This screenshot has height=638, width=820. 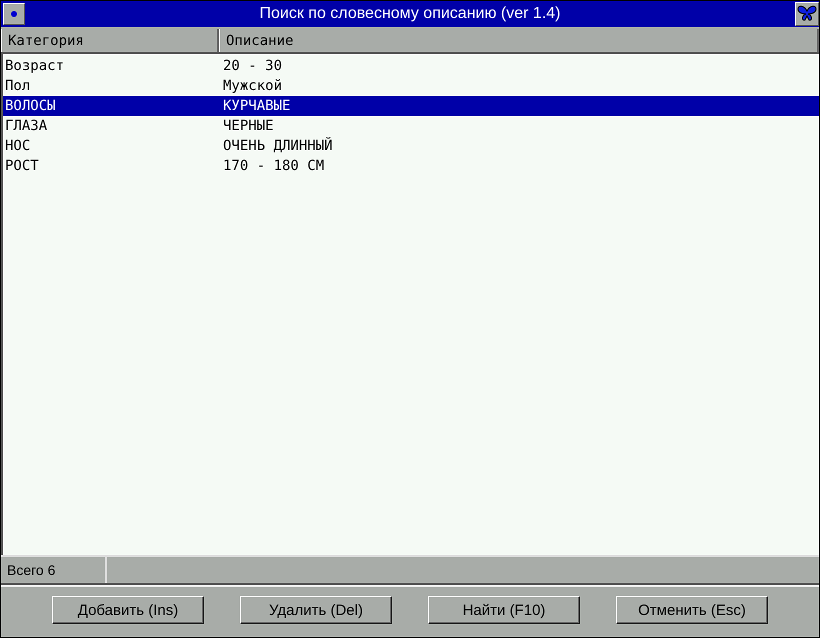 What do you see at coordinates (248, 126) in the screenshot?
I see `description-cell-text: ЧЕРНЫЕ` at bounding box center [248, 126].